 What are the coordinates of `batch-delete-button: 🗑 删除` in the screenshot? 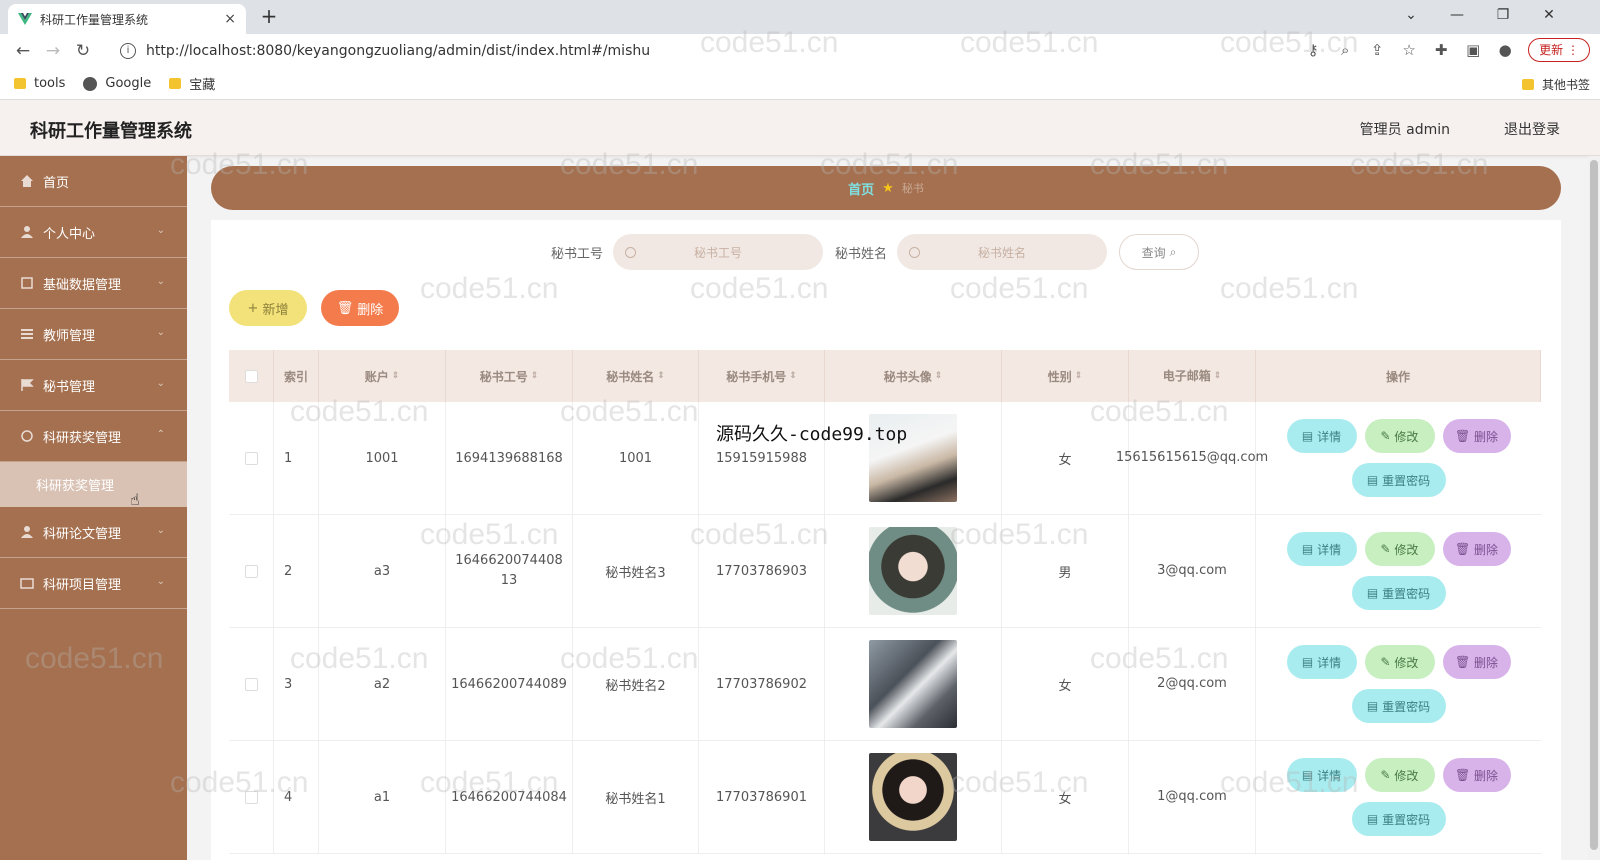 It's located at (360, 308).